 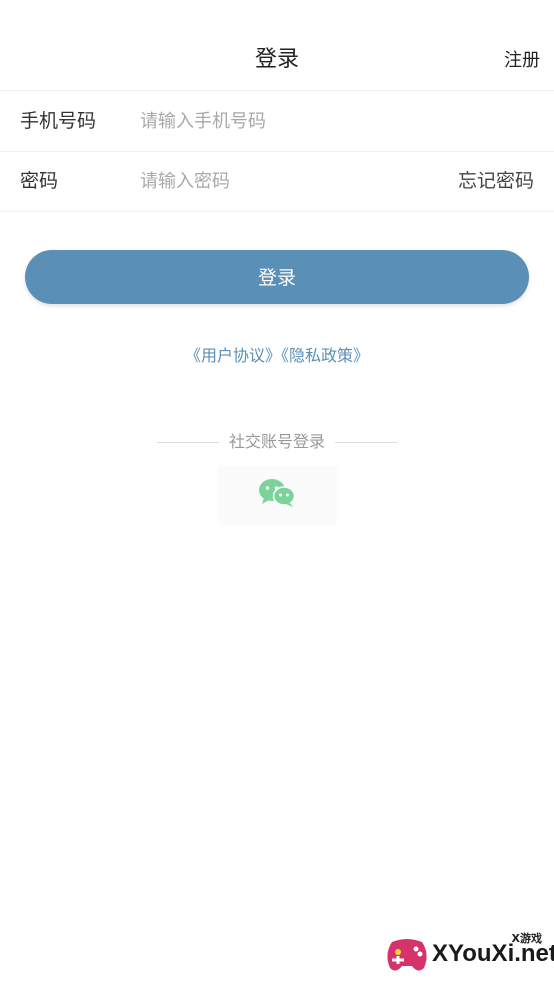 I want to click on forgot-password-link: 忘记密码, so click(x=496, y=181).